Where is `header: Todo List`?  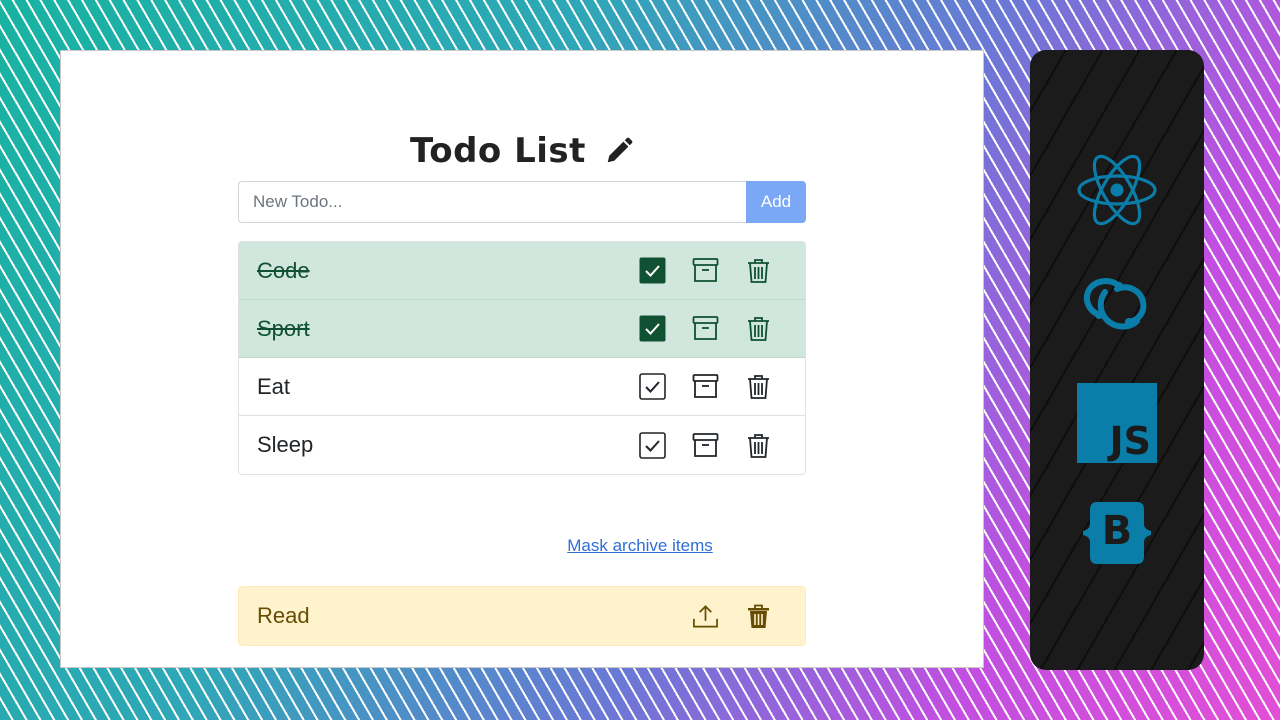 header: Todo List is located at coordinates (522, 151).